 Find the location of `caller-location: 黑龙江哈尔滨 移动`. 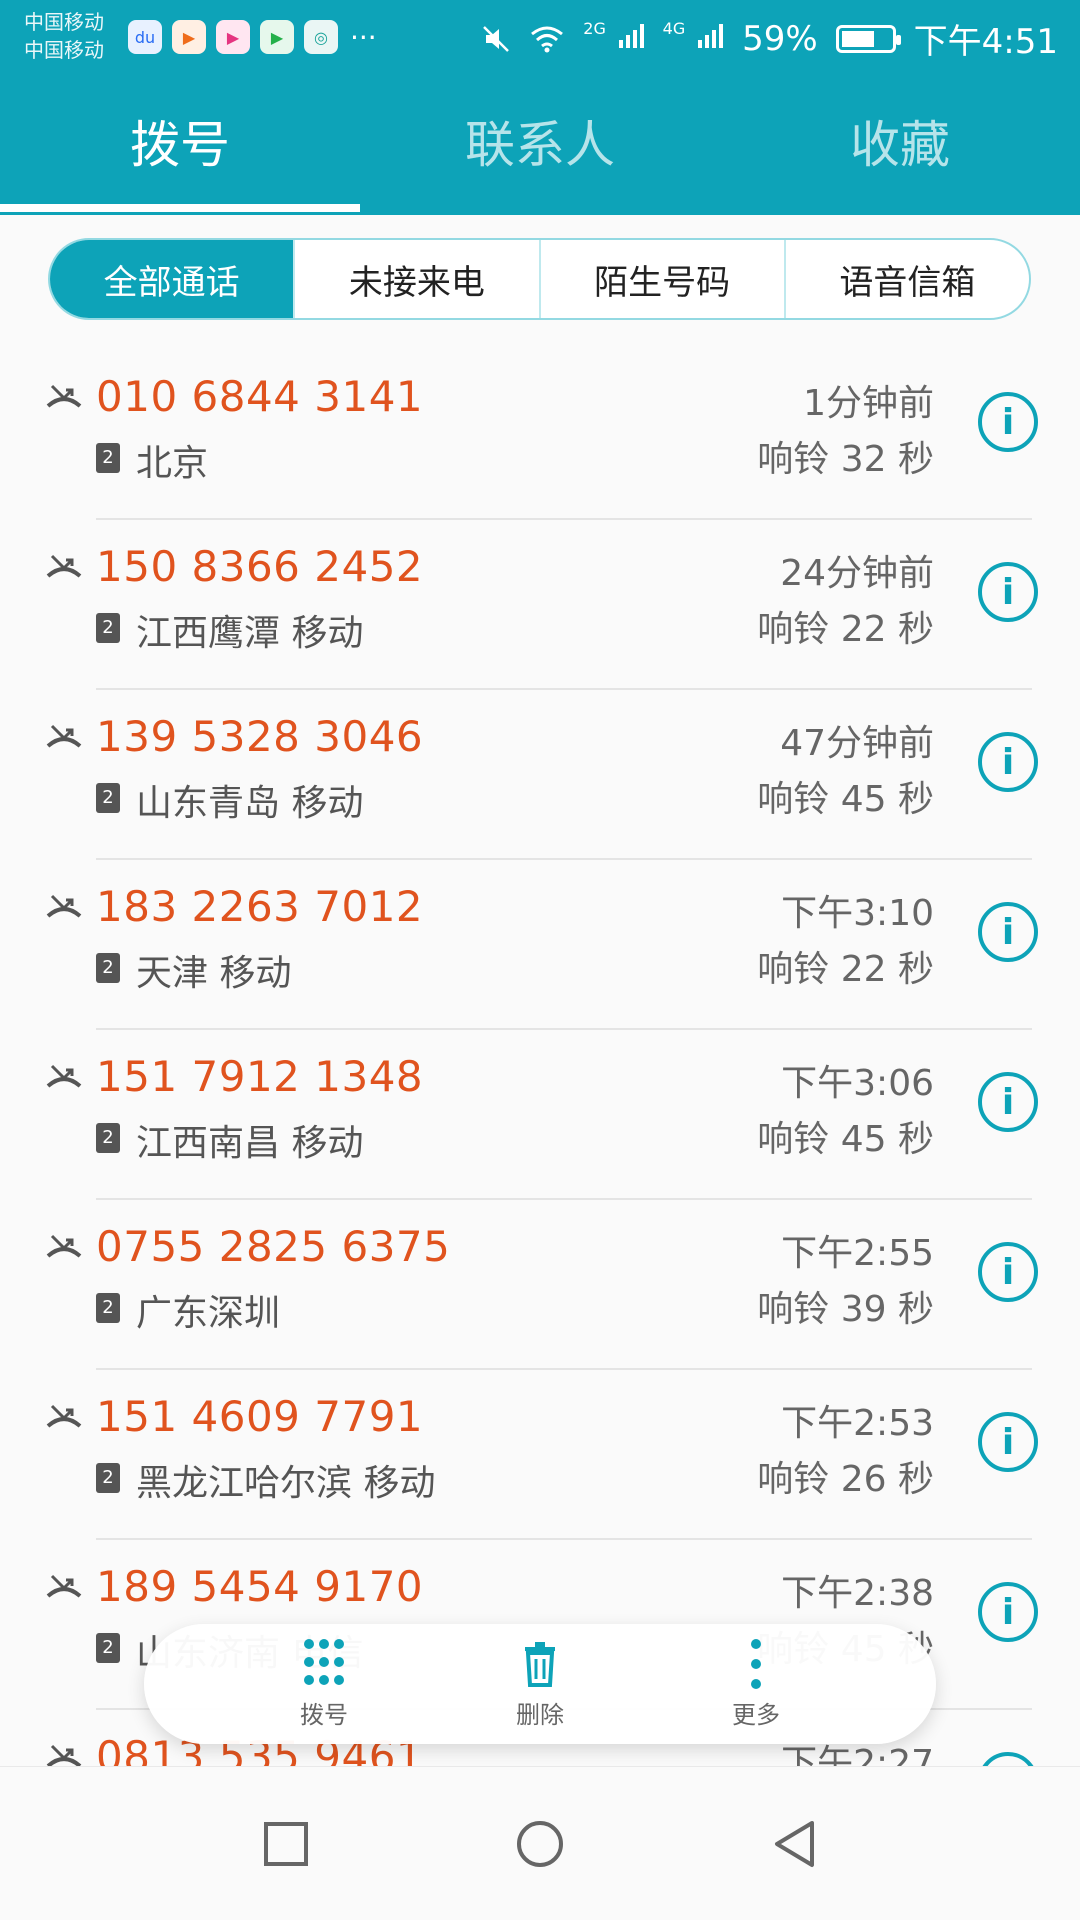

caller-location: 黑龙江哈尔滨 移动 is located at coordinates (286, 1483).